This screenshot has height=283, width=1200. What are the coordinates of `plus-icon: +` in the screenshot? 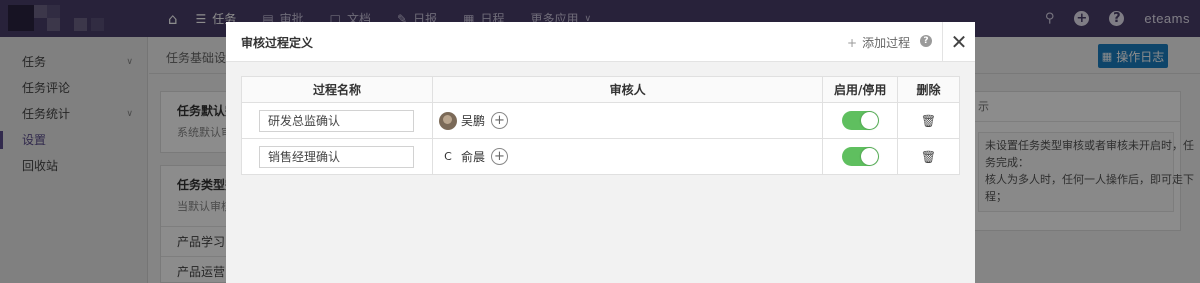 It's located at (852, 42).